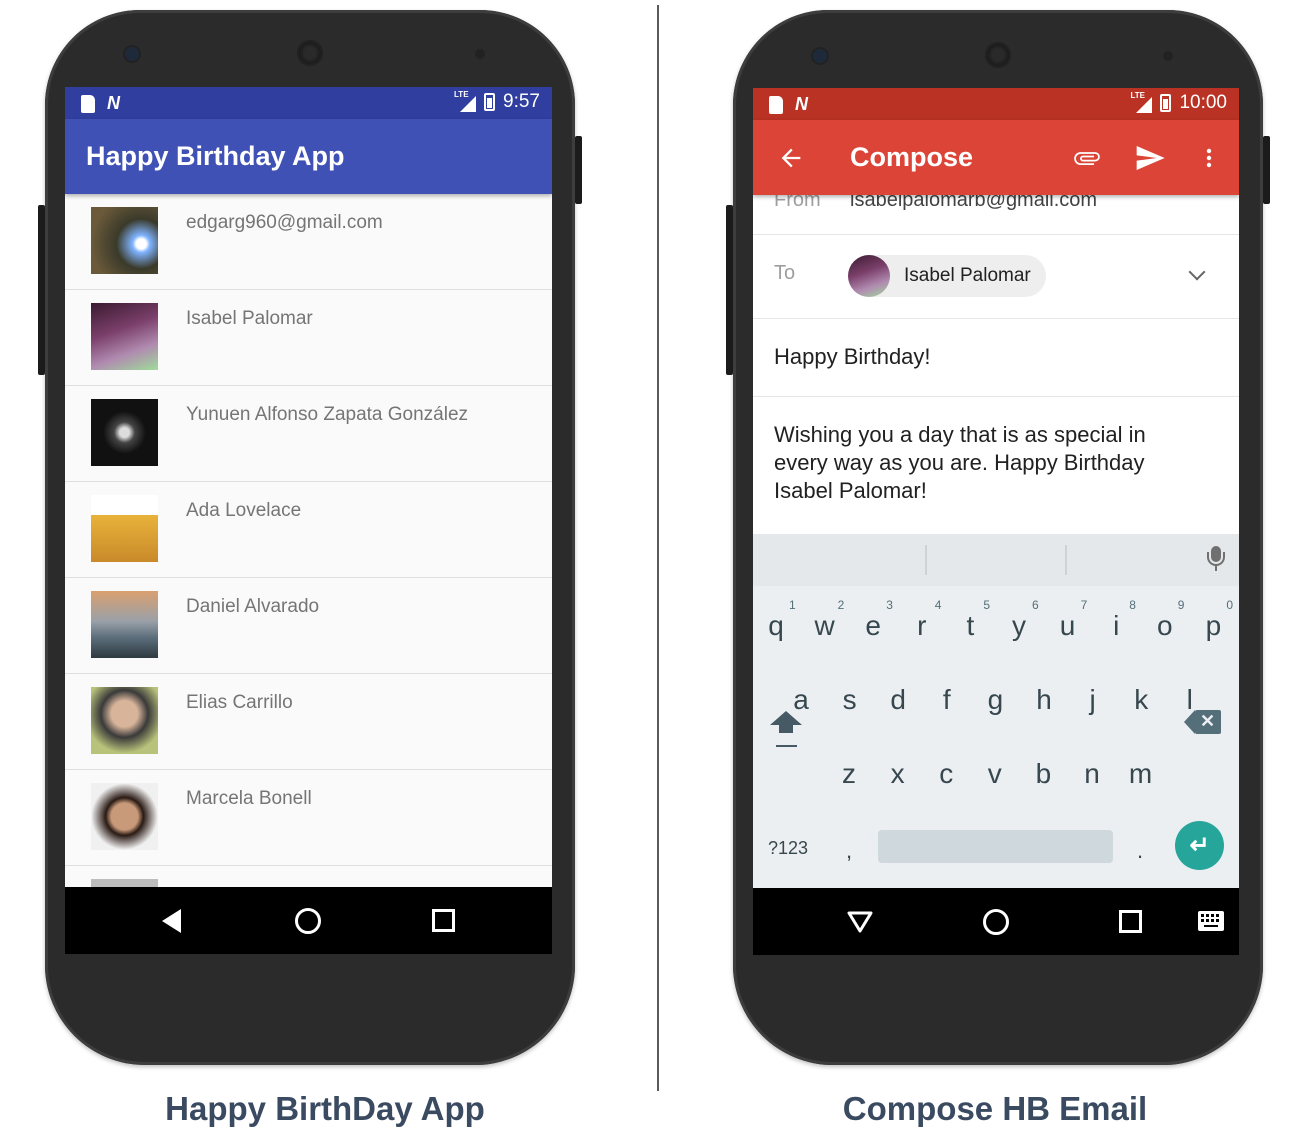 This screenshot has width=1290, height=1148. What do you see at coordinates (253, 606) in the screenshot?
I see `contact-name: Daniel Alvarado` at bounding box center [253, 606].